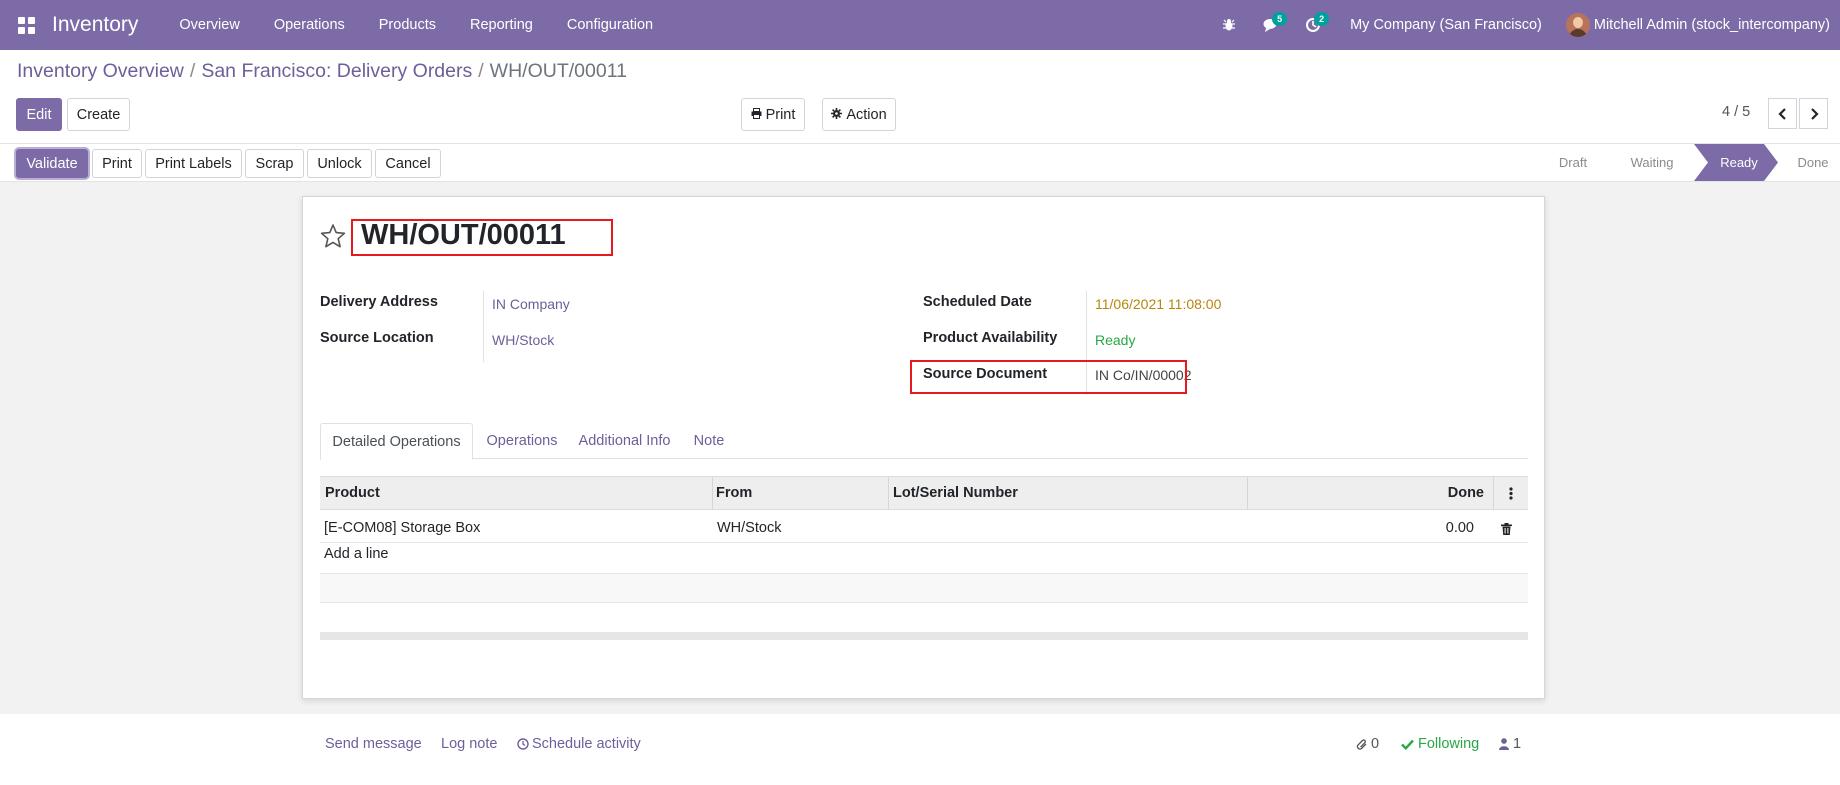 The width and height of the screenshot is (1840, 785). I want to click on user-icon, so click(1504, 744).